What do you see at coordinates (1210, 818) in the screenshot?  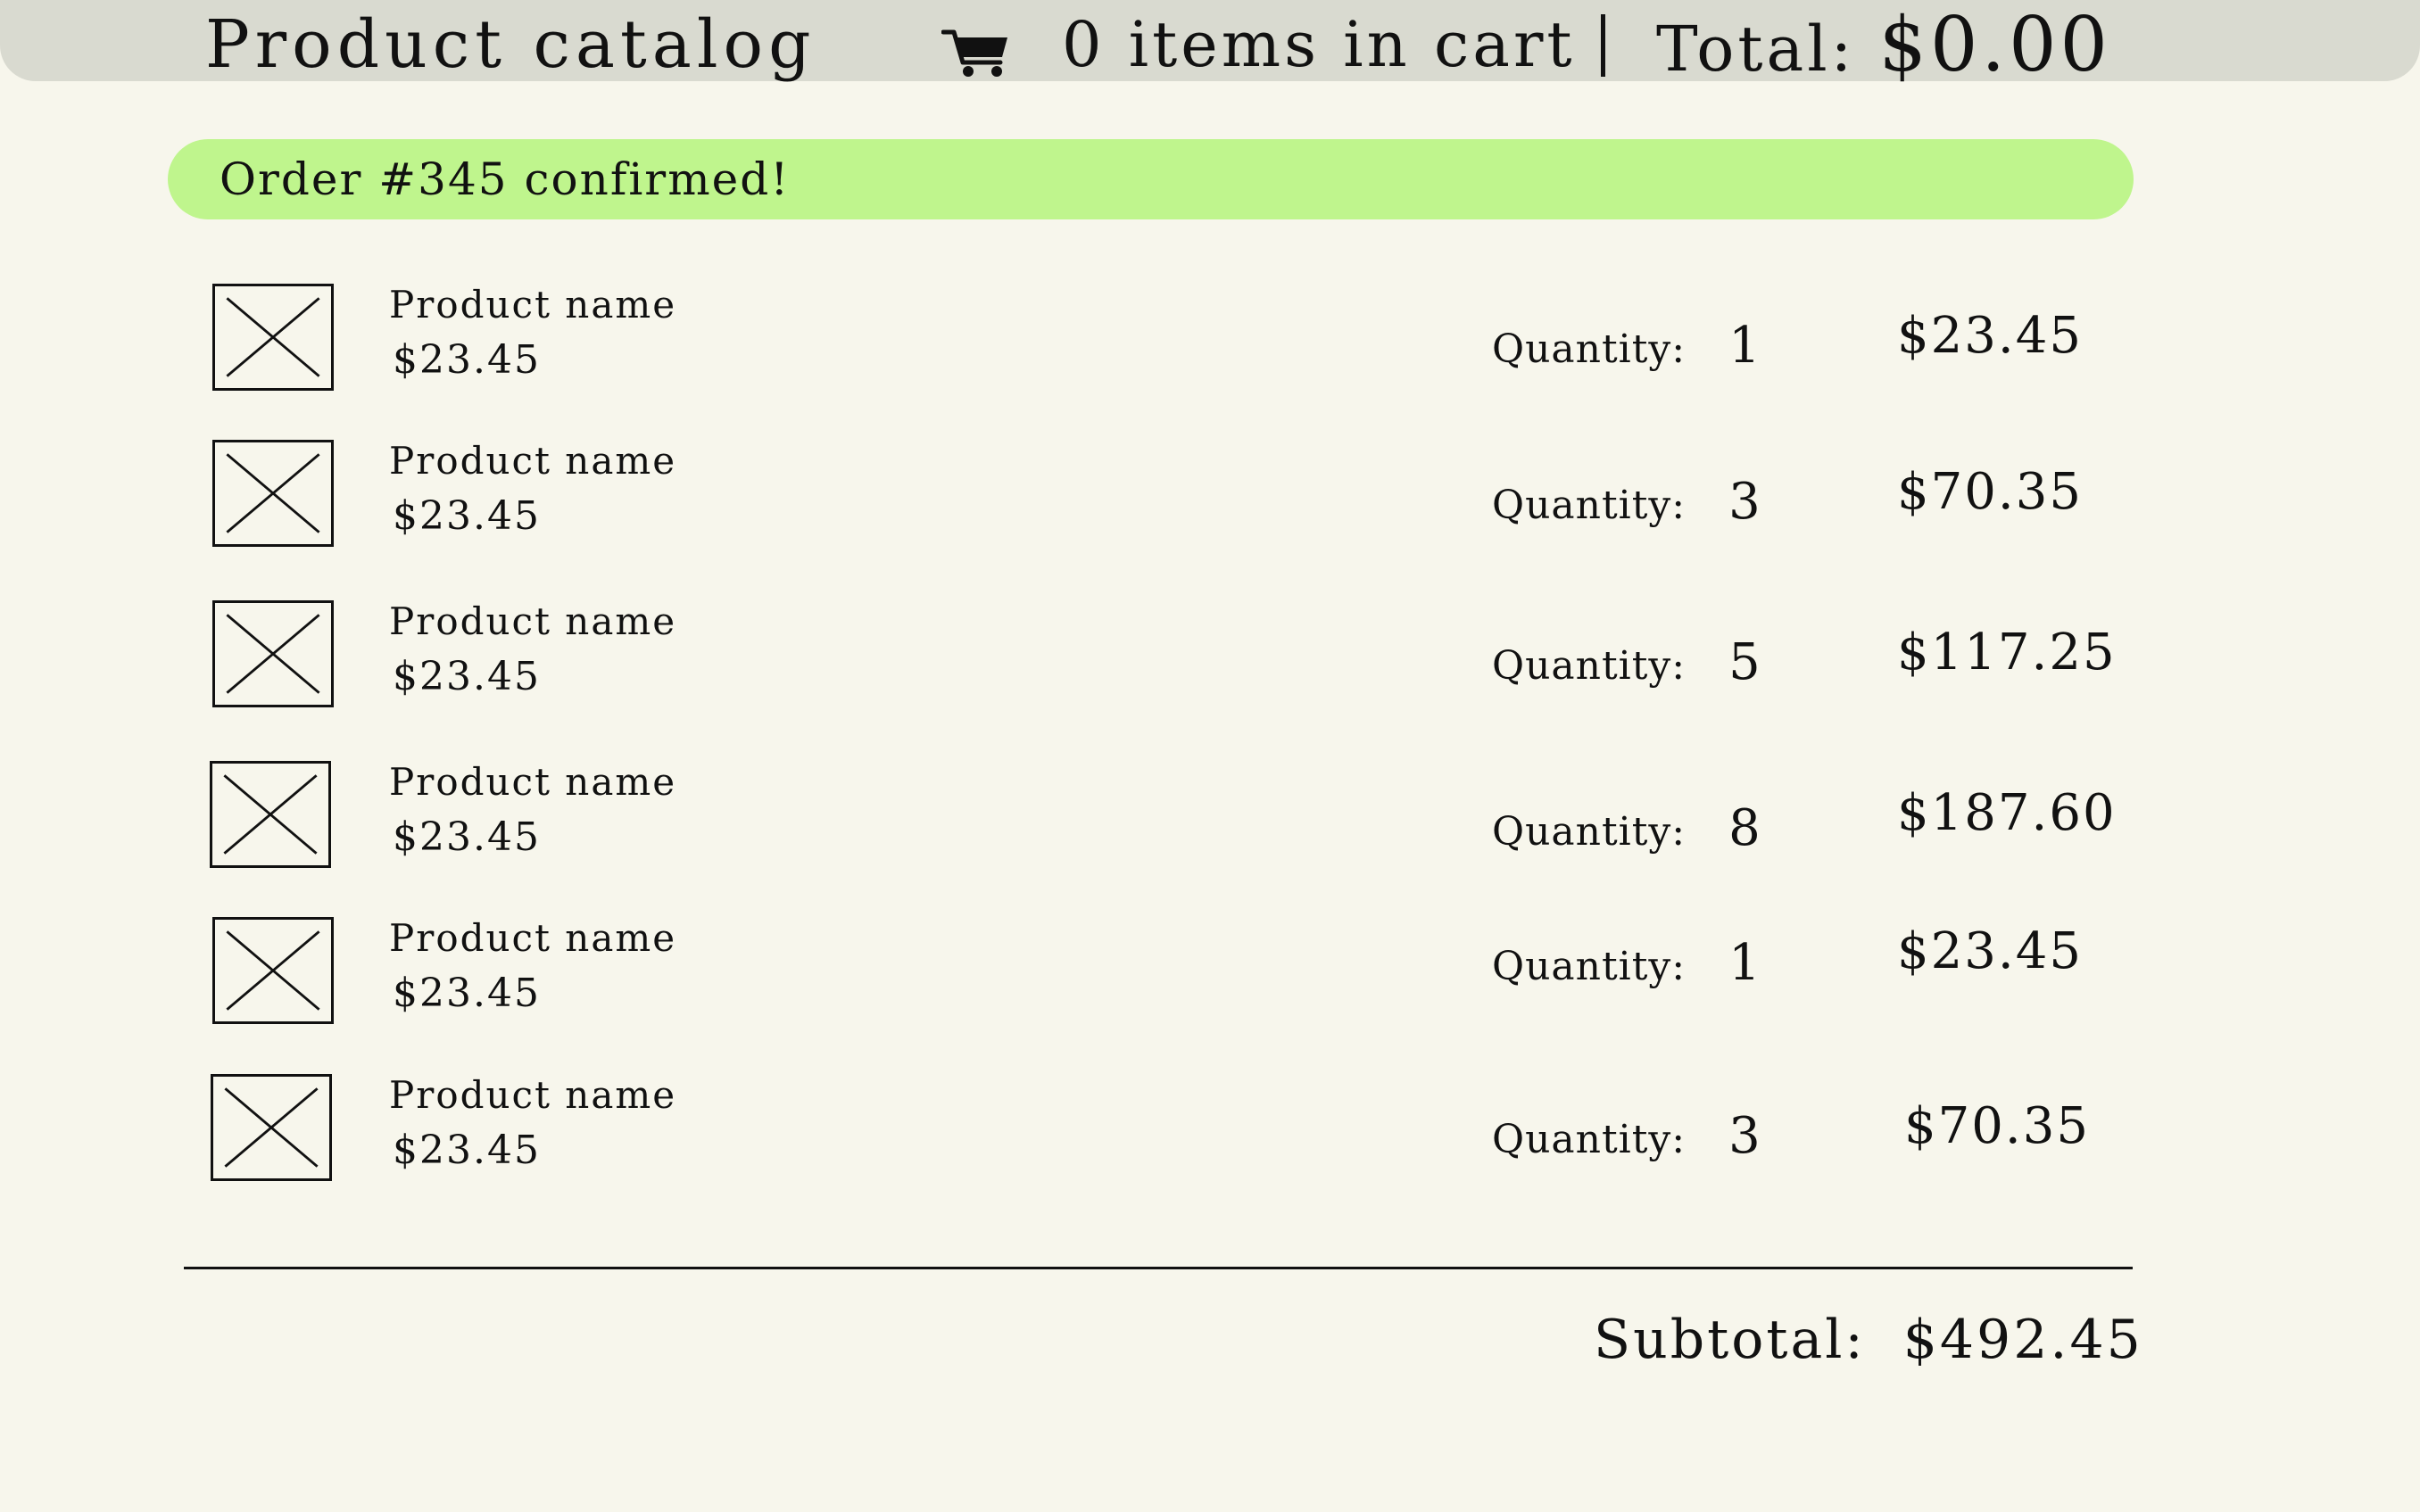 I see `order-item-row: Product name $23.45 Quantity: 8 $187.60` at bounding box center [1210, 818].